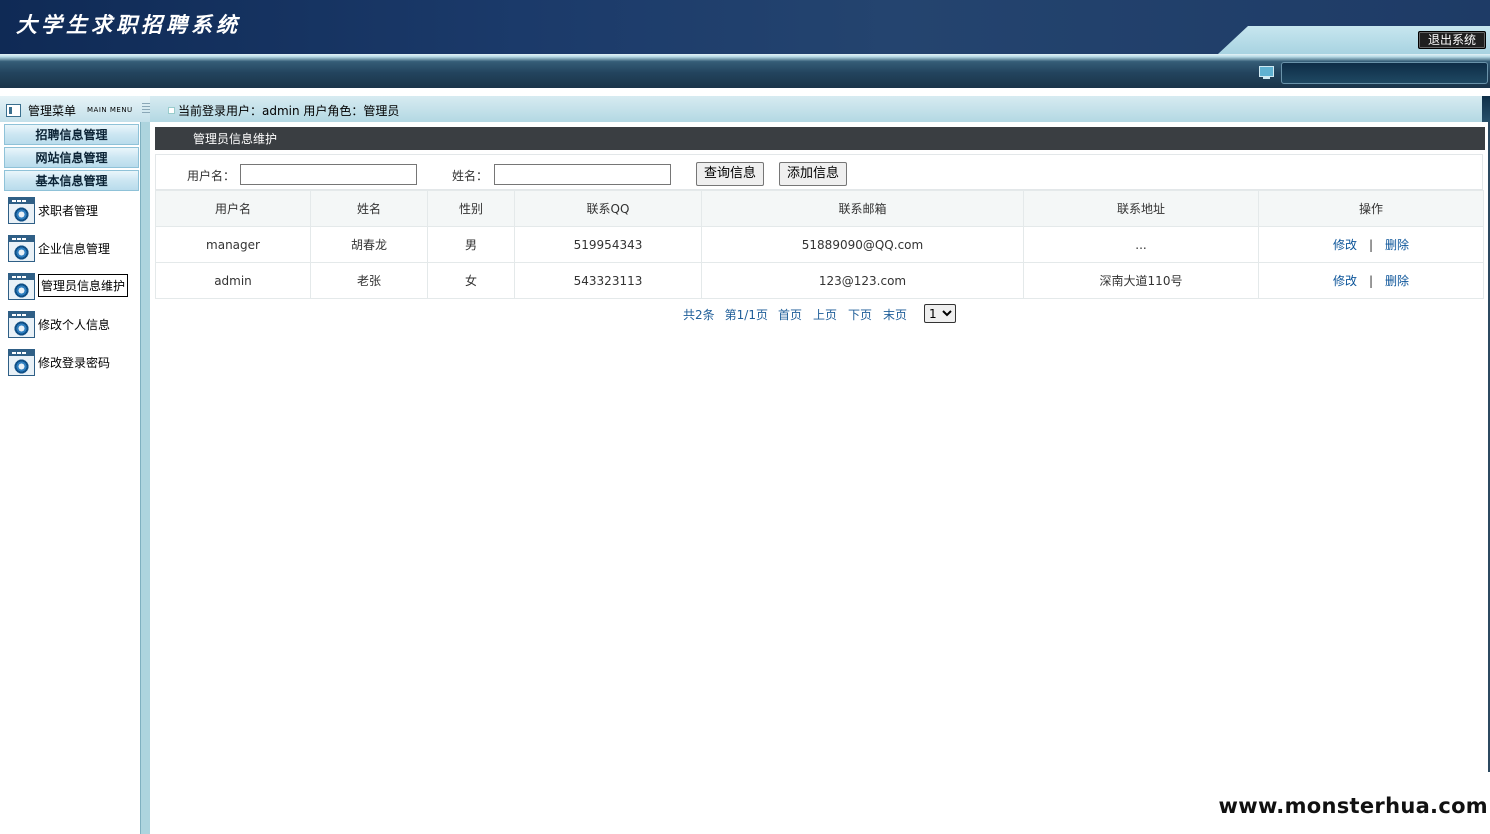 The height and width of the screenshot is (834, 1490). Describe the element at coordinates (13, 110) in the screenshot. I see `menu-panel-icon` at that location.